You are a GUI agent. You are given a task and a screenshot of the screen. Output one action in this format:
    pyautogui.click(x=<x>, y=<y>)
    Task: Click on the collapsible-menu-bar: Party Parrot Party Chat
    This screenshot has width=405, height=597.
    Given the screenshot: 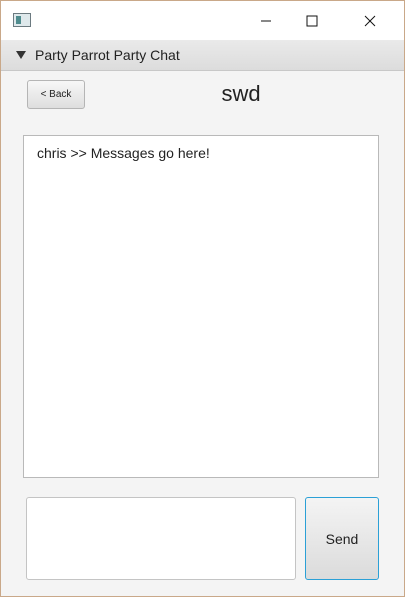 What is the action you would take?
    pyautogui.click(x=202, y=55)
    